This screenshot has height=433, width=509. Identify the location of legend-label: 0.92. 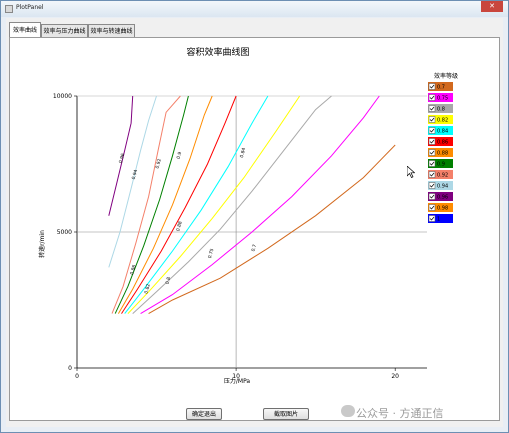
(442, 175).